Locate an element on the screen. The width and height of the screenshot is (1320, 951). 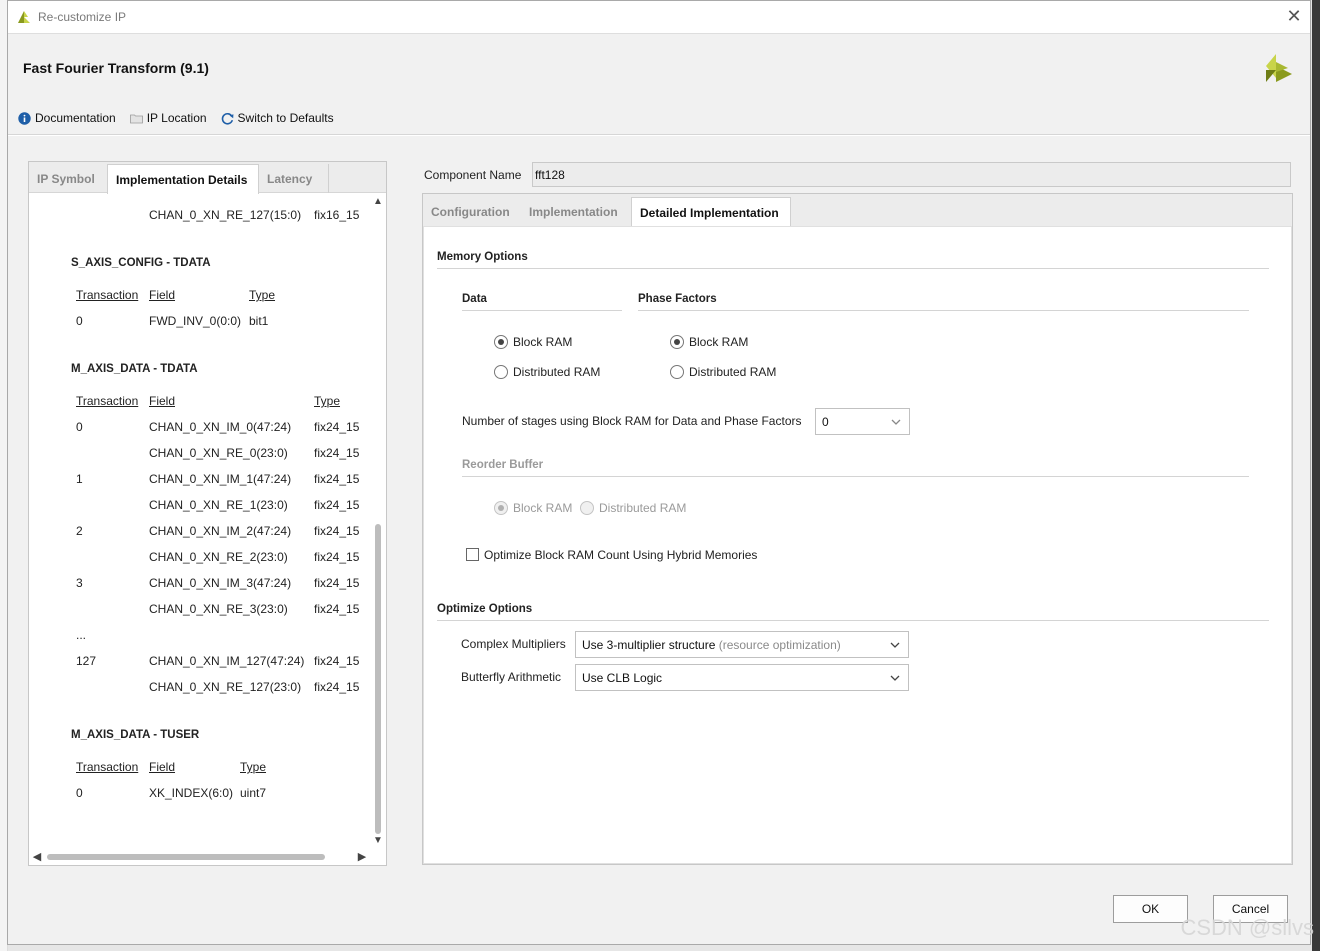
memory-options-divider is located at coordinates (853, 268).